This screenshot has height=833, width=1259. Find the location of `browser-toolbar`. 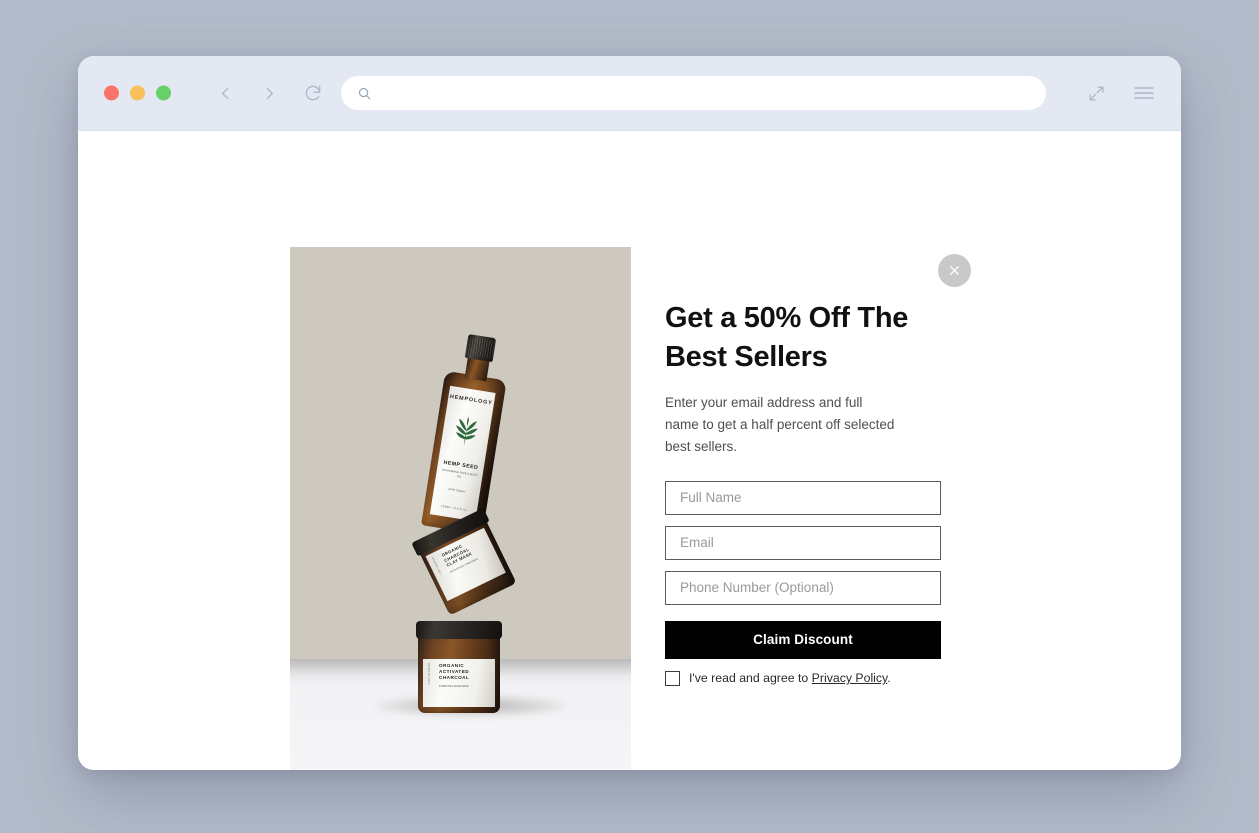

browser-toolbar is located at coordinates (629, 93).